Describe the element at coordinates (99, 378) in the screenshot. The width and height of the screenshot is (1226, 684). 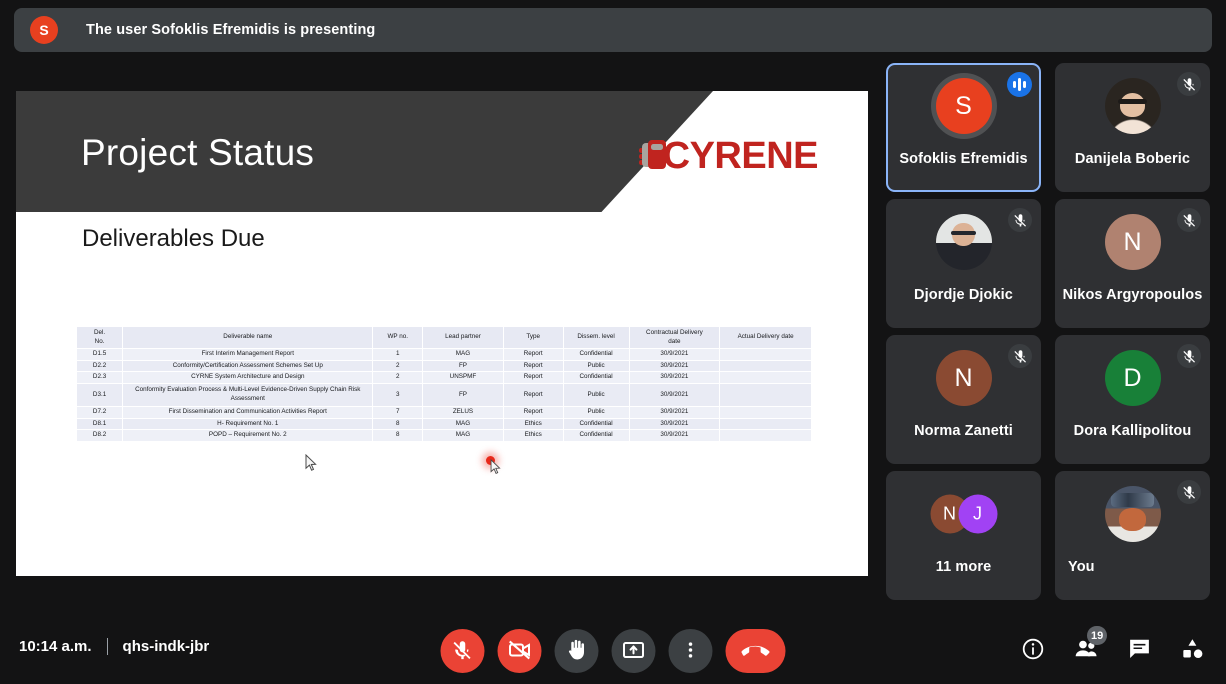
I see `cell-del-no: D2.3` at that location.